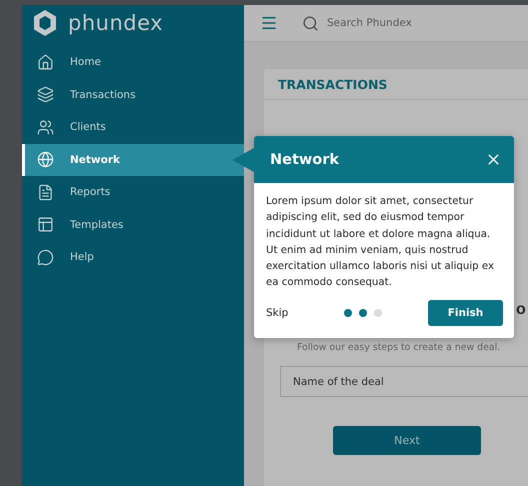 The image size is (528, 486). I want to click on nav-item: Reports, so click(133, 192).